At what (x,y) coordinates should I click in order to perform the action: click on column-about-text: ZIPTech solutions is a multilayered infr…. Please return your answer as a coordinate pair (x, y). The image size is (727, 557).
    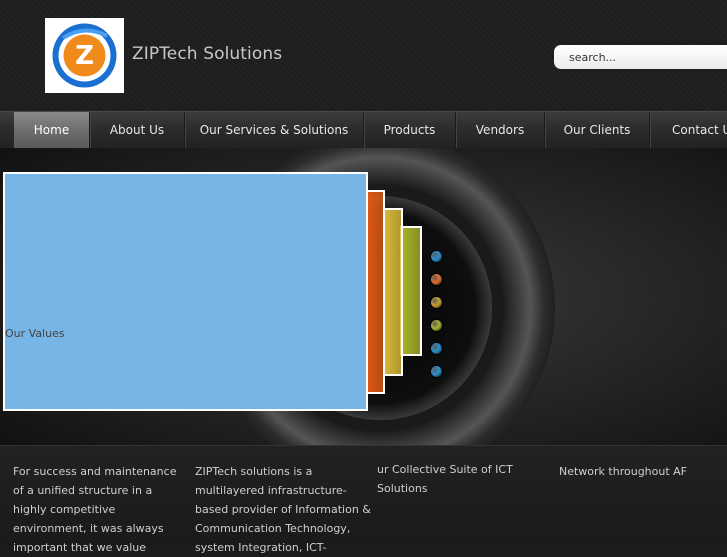
    Looking at the image, I should click on (283, 509).